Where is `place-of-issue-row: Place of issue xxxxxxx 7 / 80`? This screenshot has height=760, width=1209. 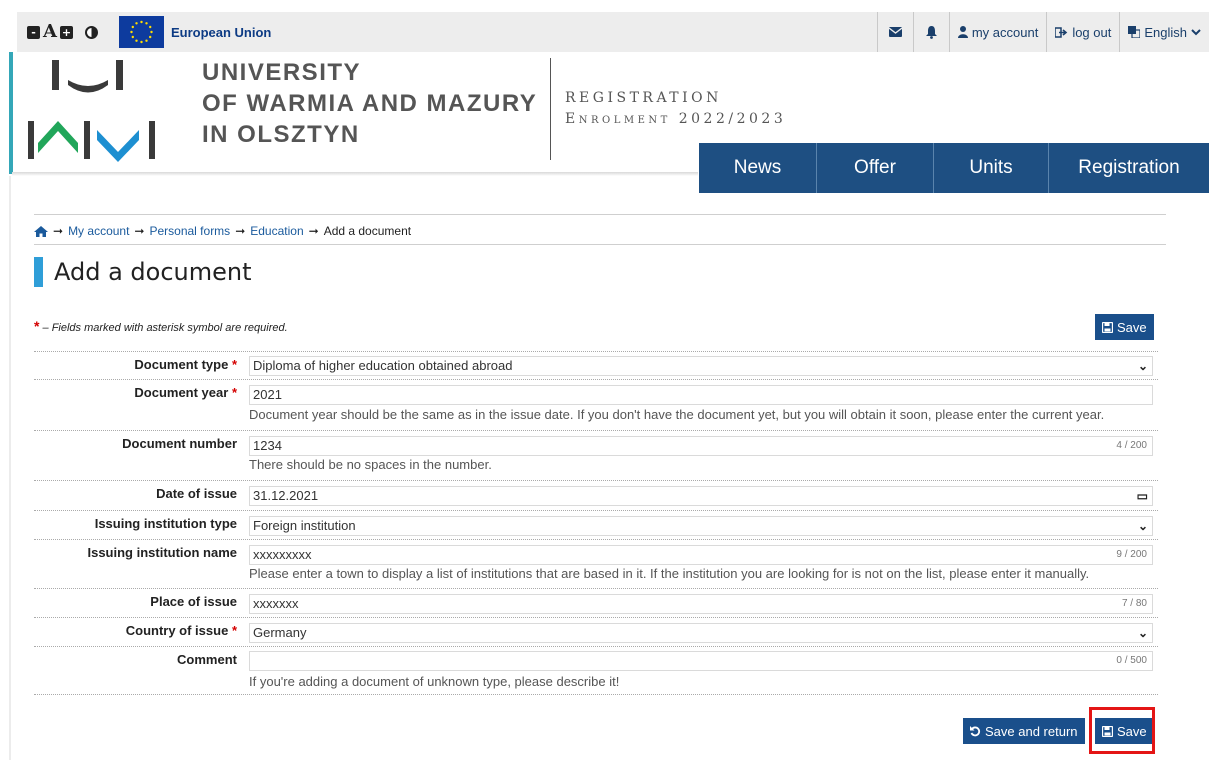
place-of-issue-row: Place of issue xxxxxxx 7 / 80 is located at coordinates (596, 603).